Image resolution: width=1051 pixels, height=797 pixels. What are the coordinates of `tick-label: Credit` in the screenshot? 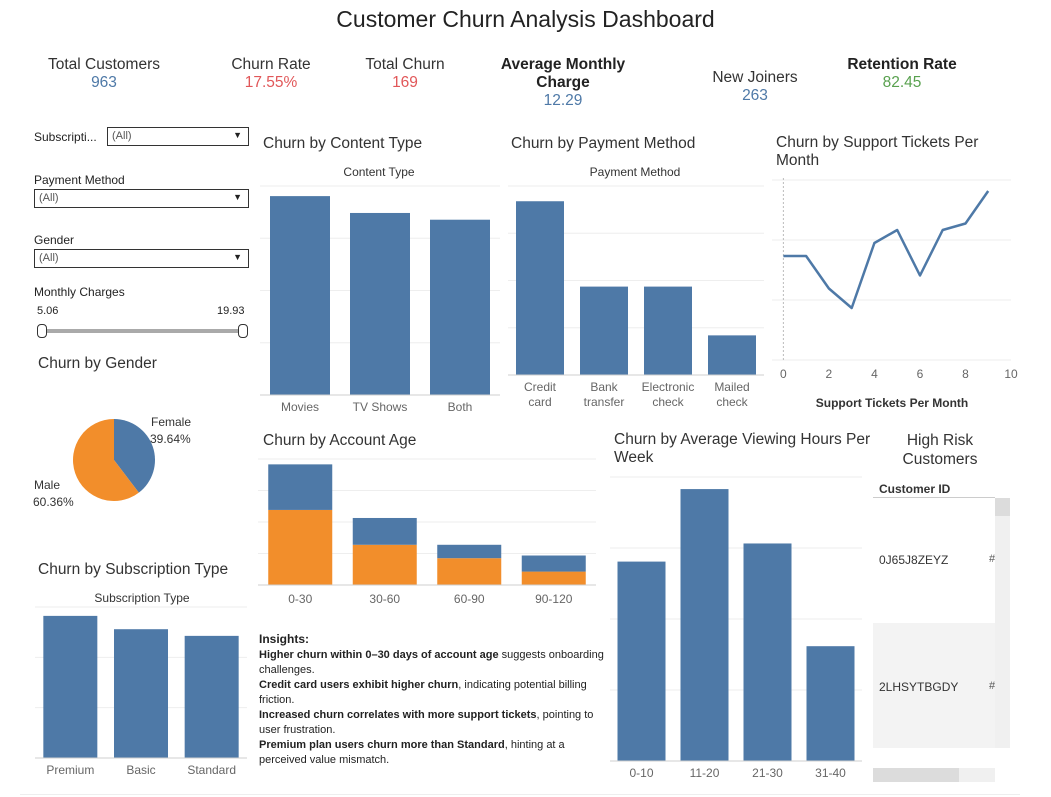 It's located at (540, 387).